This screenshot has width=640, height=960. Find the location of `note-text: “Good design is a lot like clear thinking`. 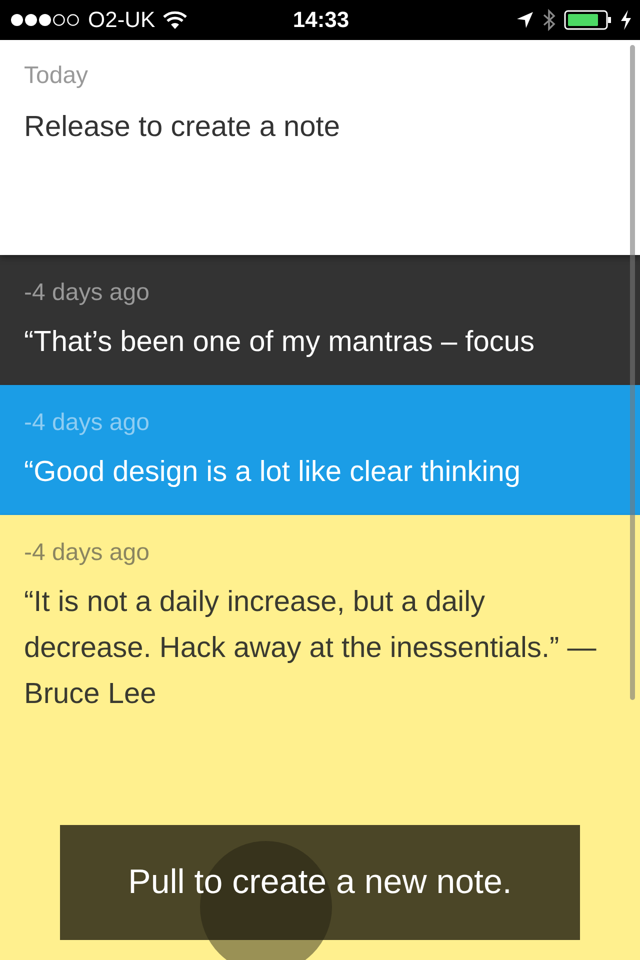

note-text: “Good design is a lot like clear thinking is located at coordinates (273, 472).